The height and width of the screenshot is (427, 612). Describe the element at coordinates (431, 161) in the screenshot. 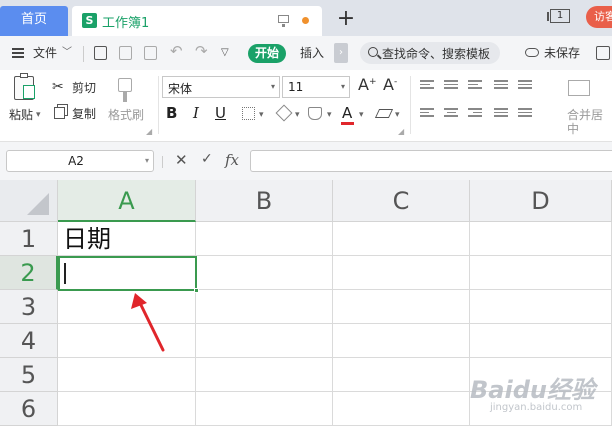

I see `formula-input` at that location.